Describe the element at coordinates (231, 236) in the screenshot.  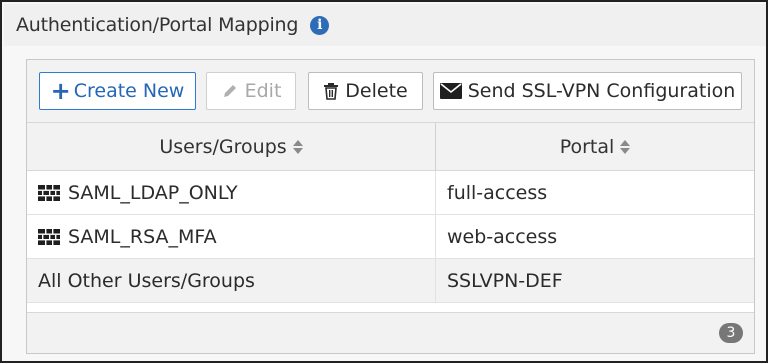
I see `users-groups-cell: SAML_RSA_MFA` at that location.